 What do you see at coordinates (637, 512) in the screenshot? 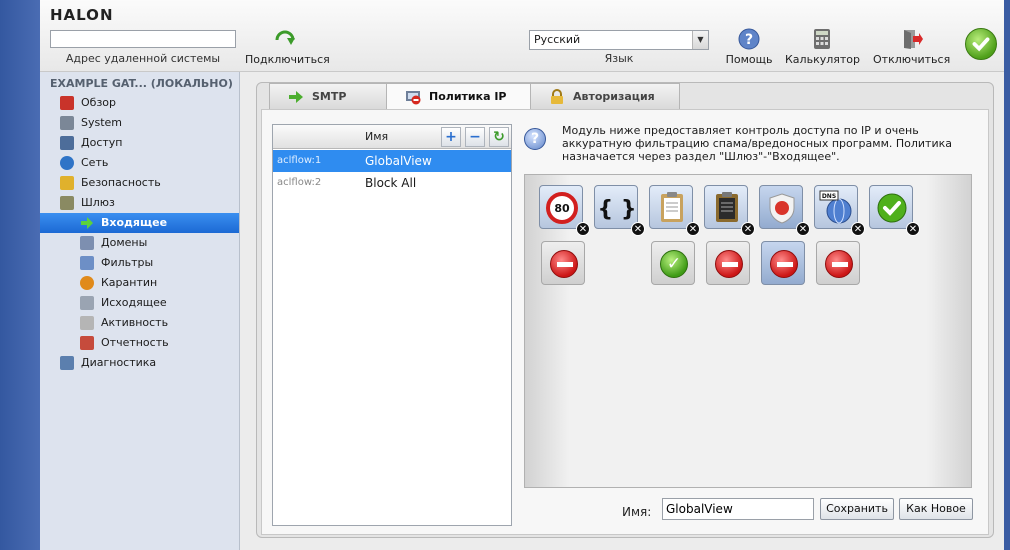
I see `name-label: Имя:` at bounding box center [637, 512].